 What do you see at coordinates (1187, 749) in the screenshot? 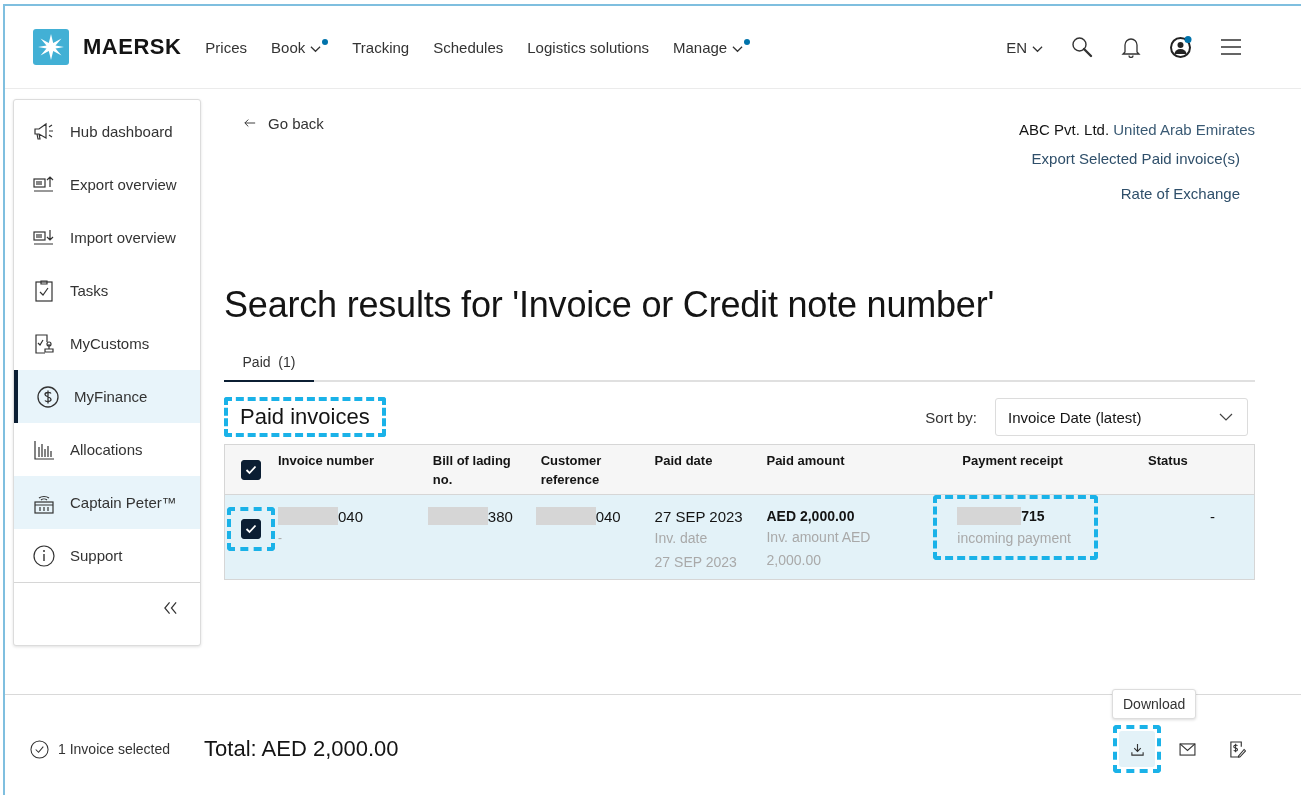
I see `envelope-icon` at bounding box center [1187, 749].